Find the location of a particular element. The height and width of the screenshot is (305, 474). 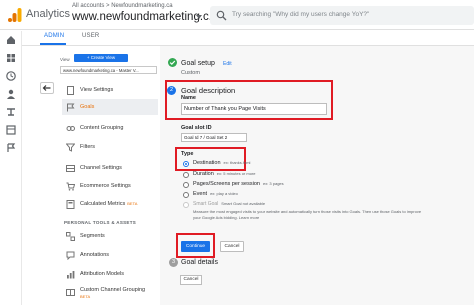

view-label: View is located at coordinates (65, 59).